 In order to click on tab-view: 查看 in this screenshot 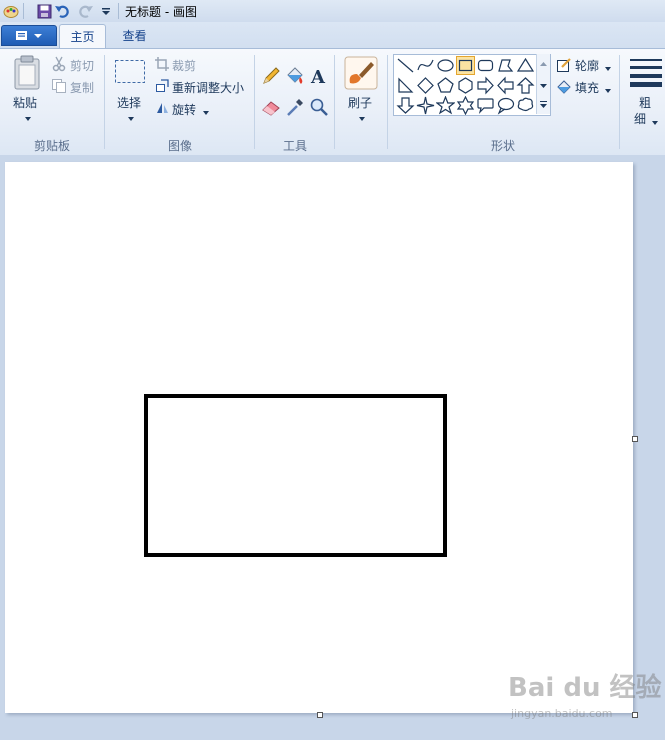, I will do `click(134, 36)`.